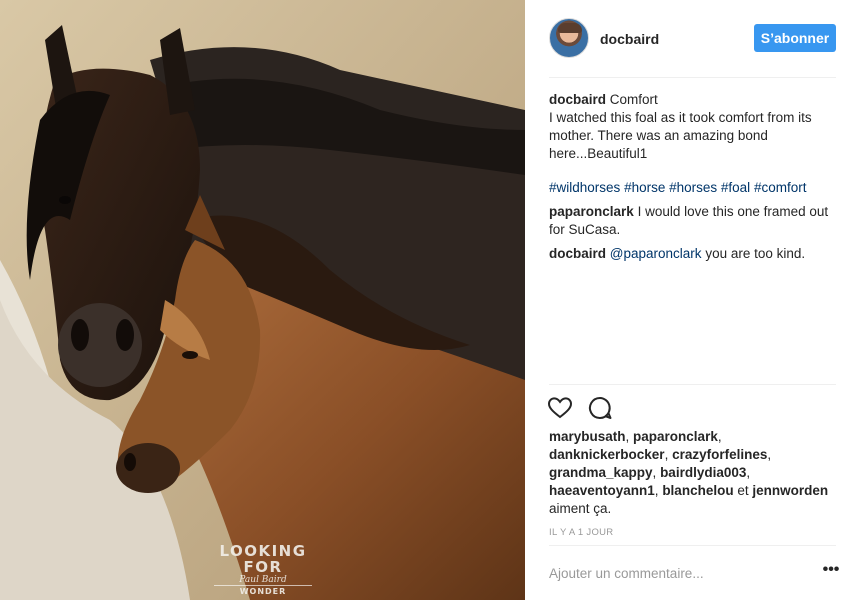 This screenshot has width=860, height=600. I want to click on author-username: docbaird, so click(629, 39).